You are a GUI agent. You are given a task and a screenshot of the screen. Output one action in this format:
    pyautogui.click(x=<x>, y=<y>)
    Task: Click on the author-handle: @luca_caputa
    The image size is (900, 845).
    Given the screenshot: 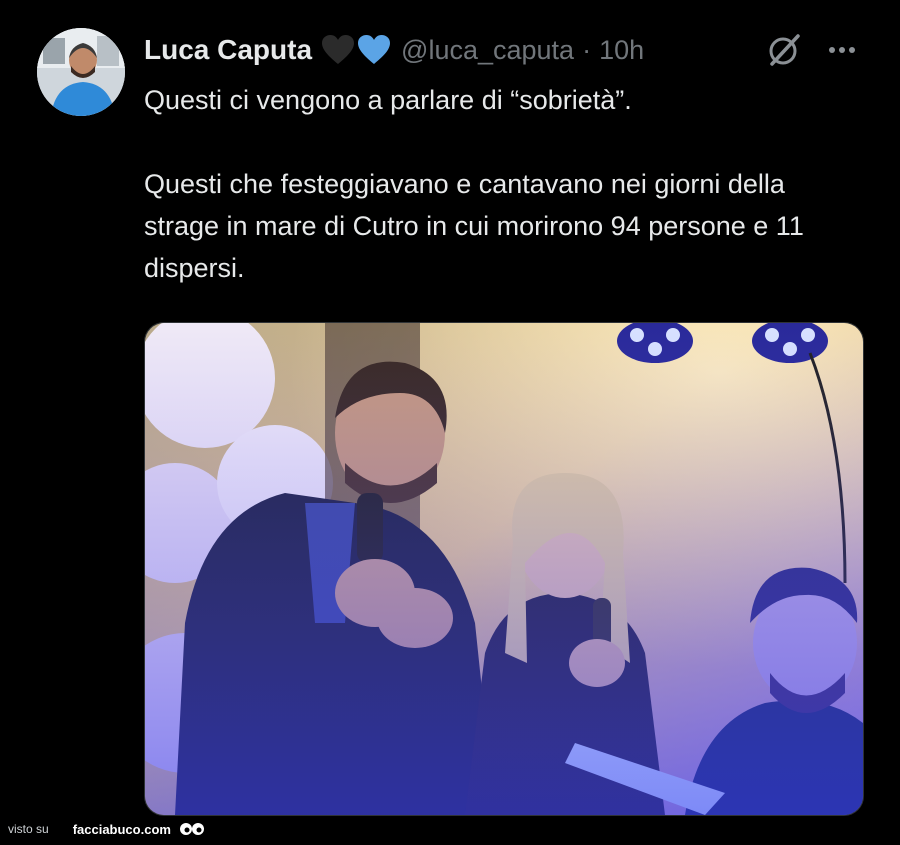 What is the action you would take?
    pyautogui.click(x=487, y=50)
    